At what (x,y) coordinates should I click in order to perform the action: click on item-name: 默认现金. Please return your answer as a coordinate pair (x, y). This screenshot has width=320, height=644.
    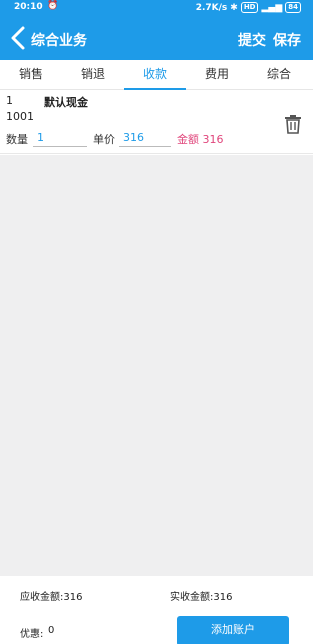
    Looking at the image, I should click on (66, 102).